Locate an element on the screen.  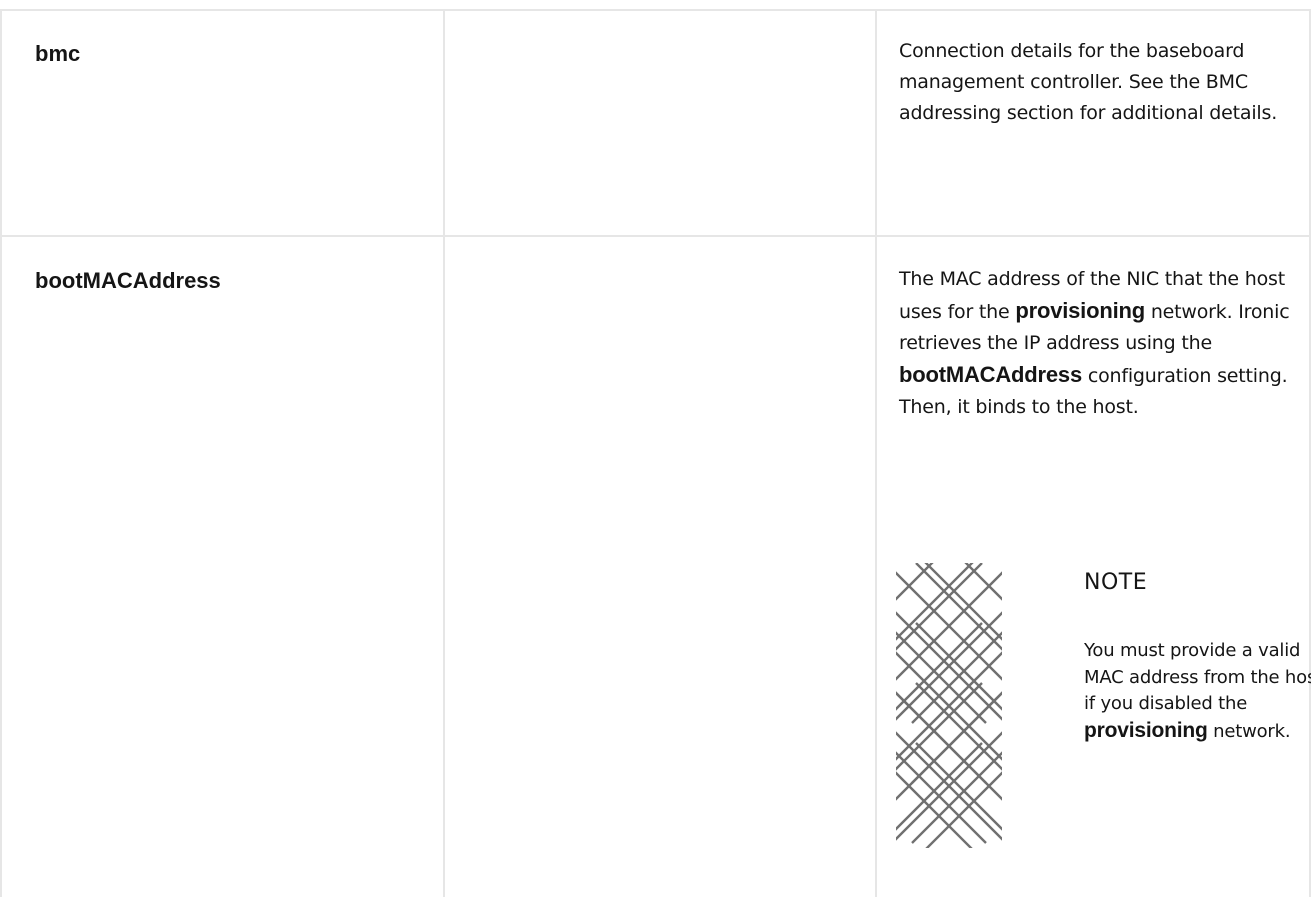
note-title: NOTE is located at coordinates (1116, 582).